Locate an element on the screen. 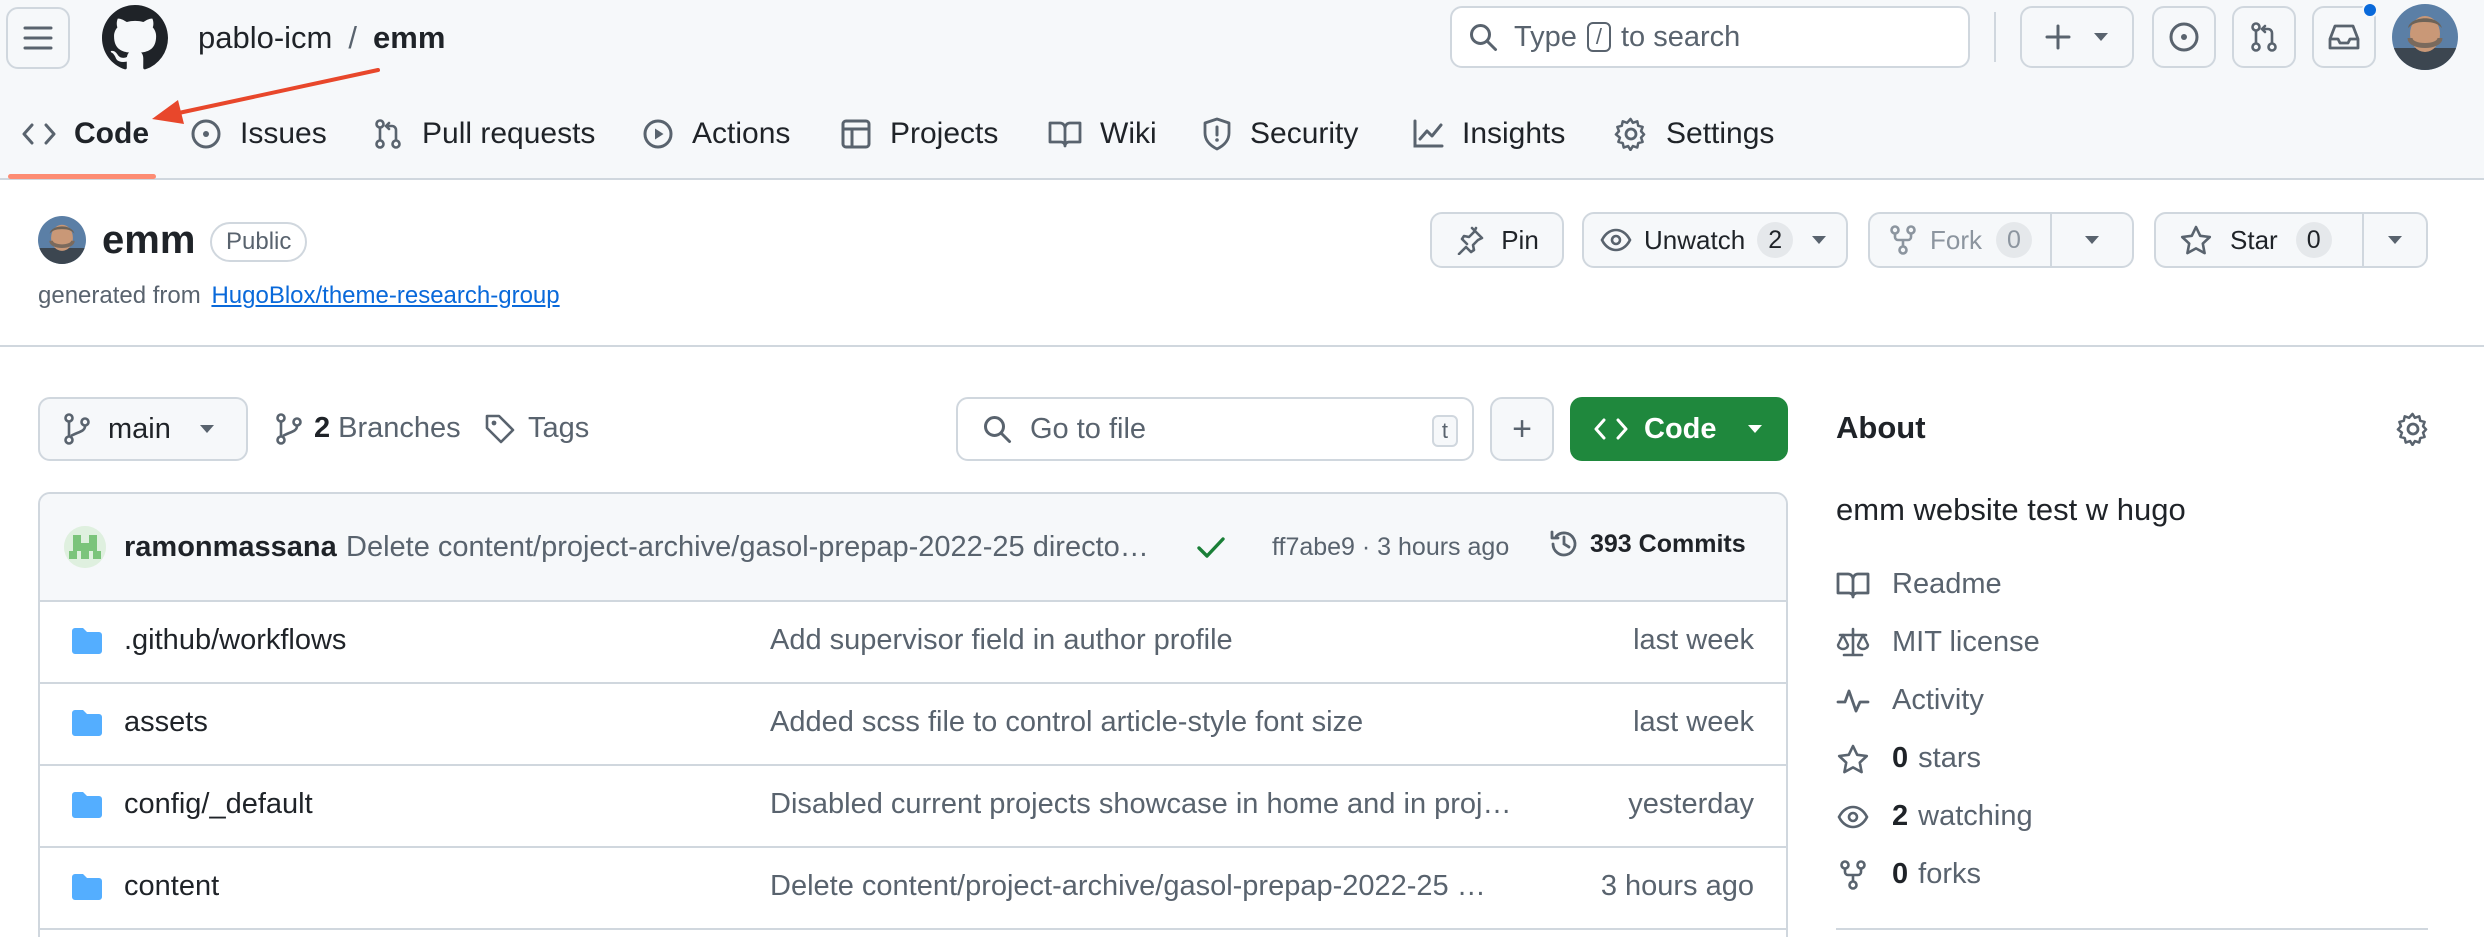  check-icon is located at coordinates (1211, 547).